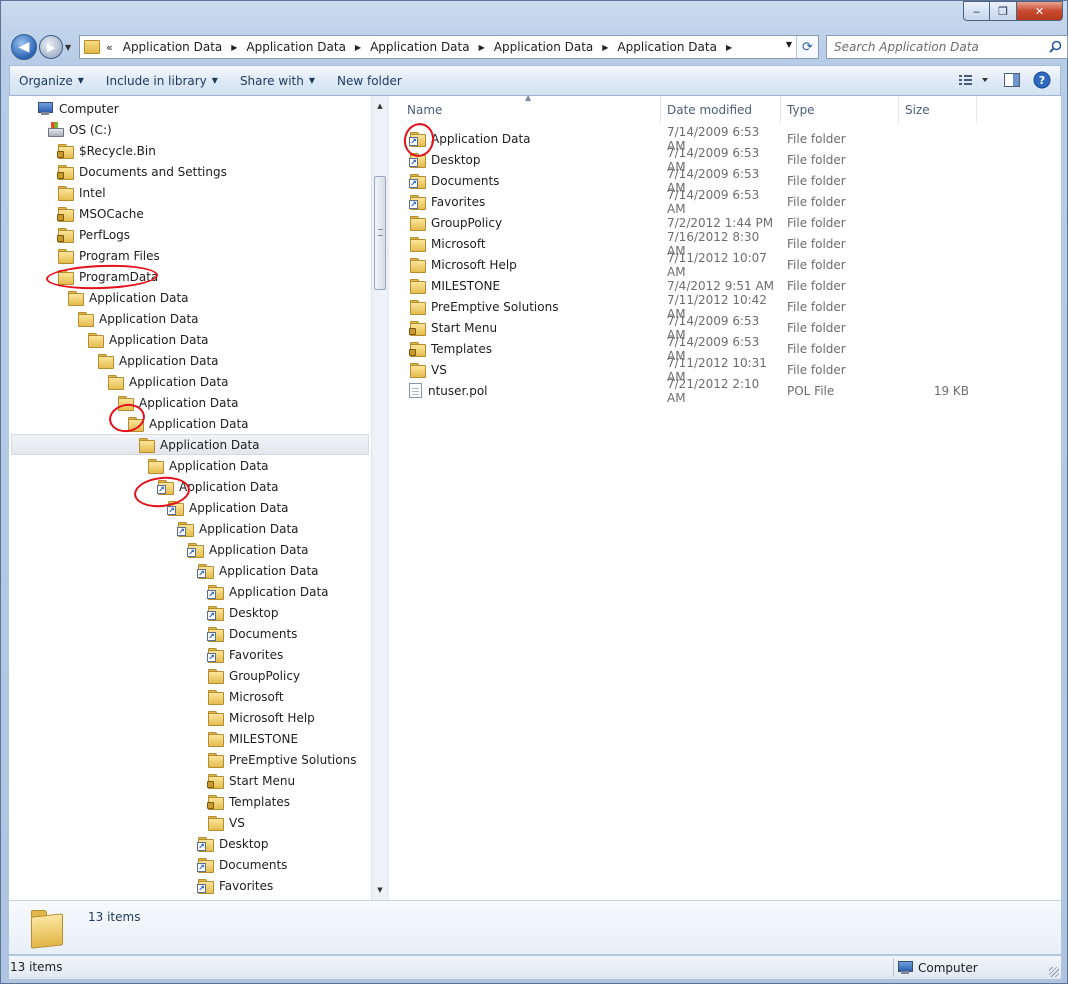 Image resolution: width=1068 pixels, height=984 pixels. Describe the element at coordinates (92, 192) in the screenshot. I see `tree-item-label: Intel` at that location.